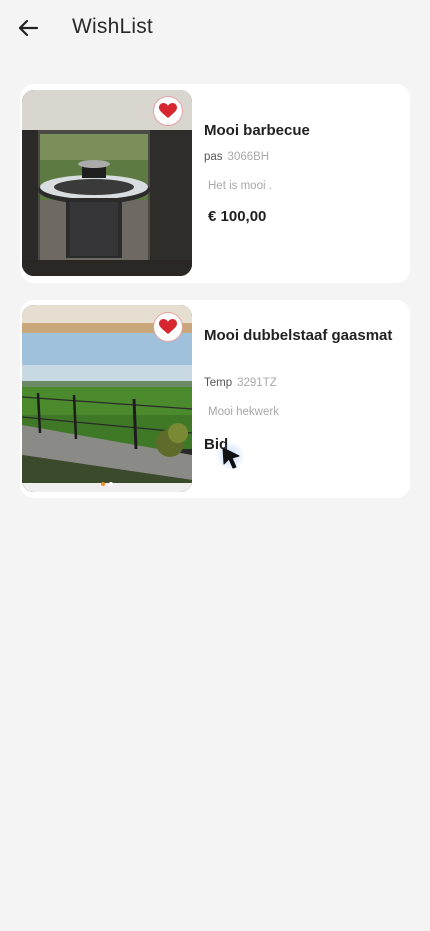 The image size is (430, 931). What do you see at coordinates (213, 157) in the screenshot?
I see `item-city: pas` at bounding box center [213, 157].